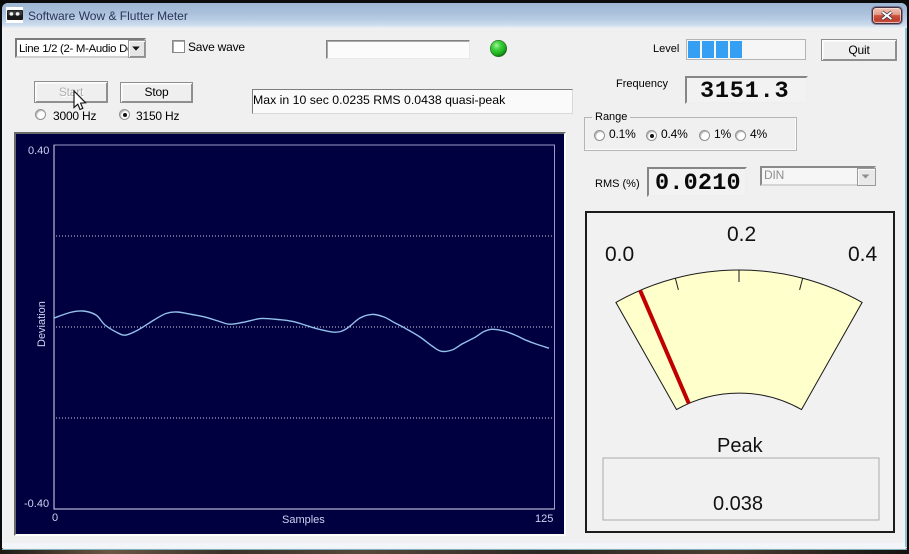 The image size is (909, 554). Describe the element at coordinates (619, 254) in the screenshot. I see `svg-text: 0.0` at that location.